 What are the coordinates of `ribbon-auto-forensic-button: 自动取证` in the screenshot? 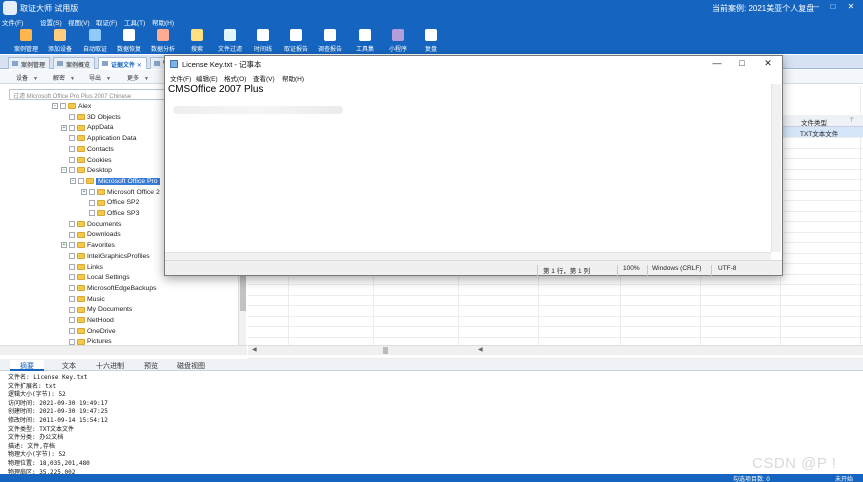 It's located at (95, 41).